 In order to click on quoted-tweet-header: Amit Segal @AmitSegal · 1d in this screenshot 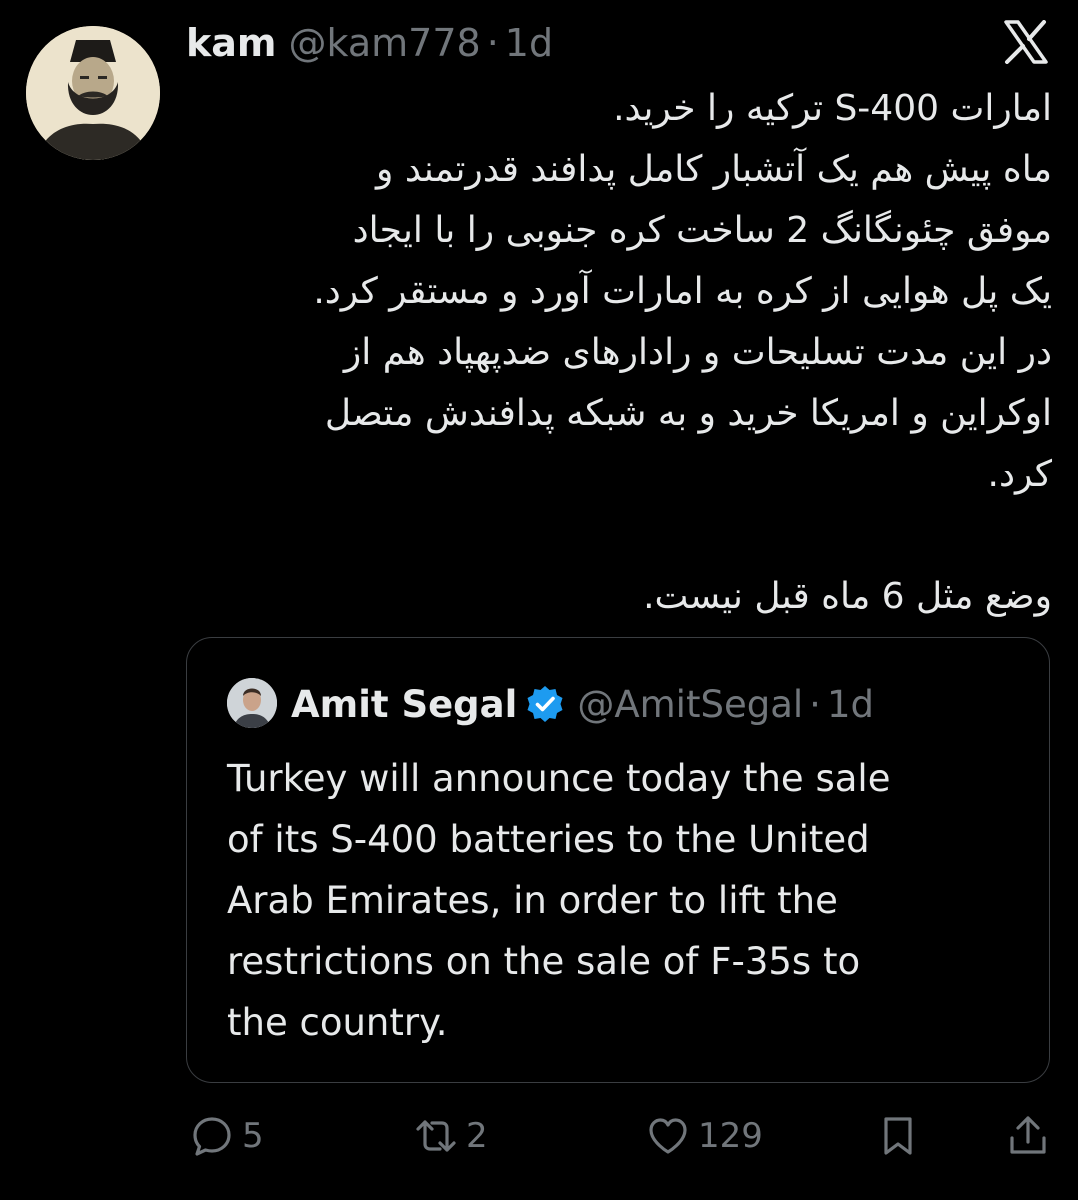, I will do `click(582, 704)`.